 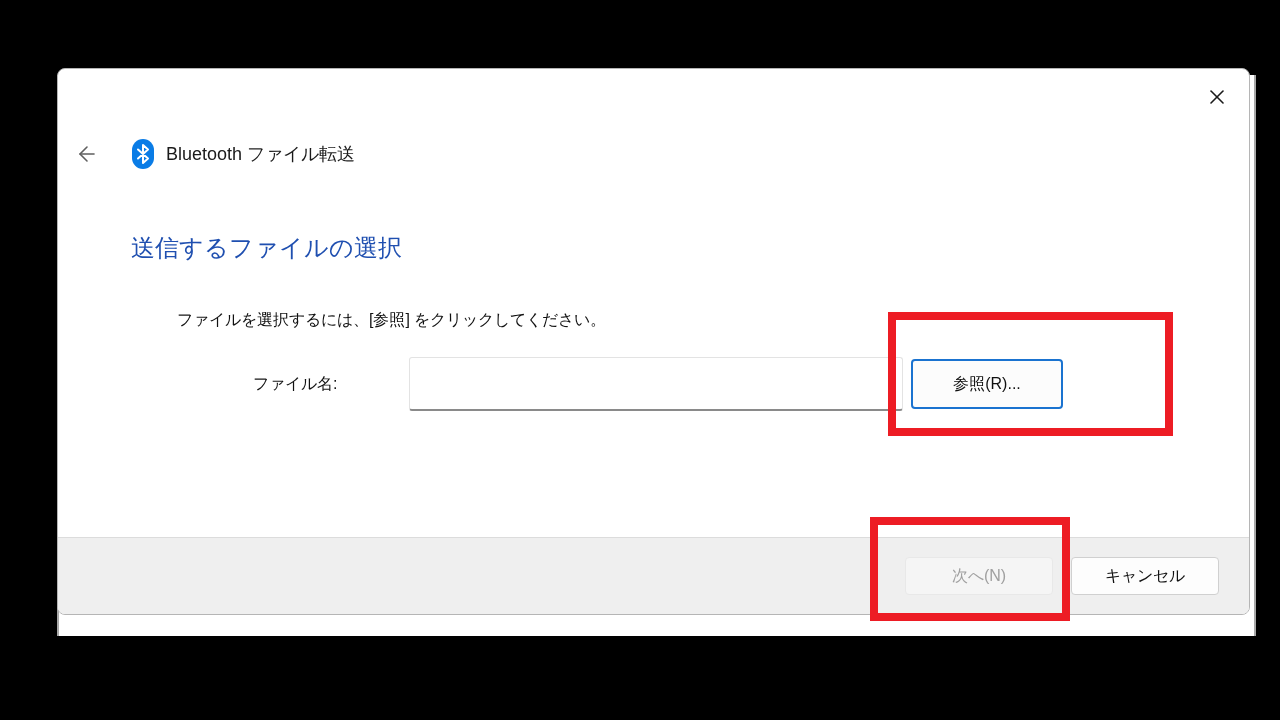 What do you see at coordinates (1145, 576) in the screenshot?
I see `cancel-button: キャンセル` at bounding box center [1145, 576].